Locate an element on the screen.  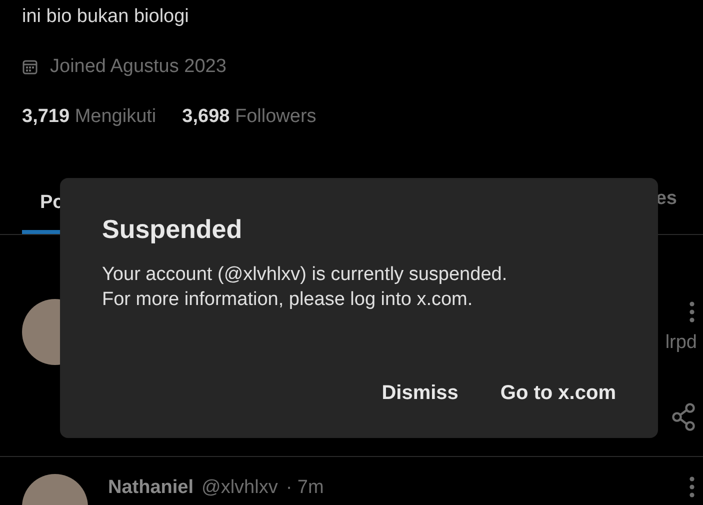
post-text: lrpd is located at coordinates (681, 343).